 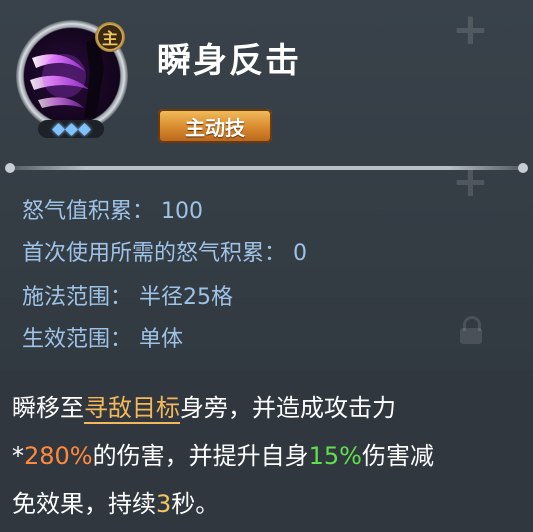 What do you see at coordinates (132, 409) in the screenshot?
I see `target-keyword-link: 寻敌目标` at bounding box center [132, 409].